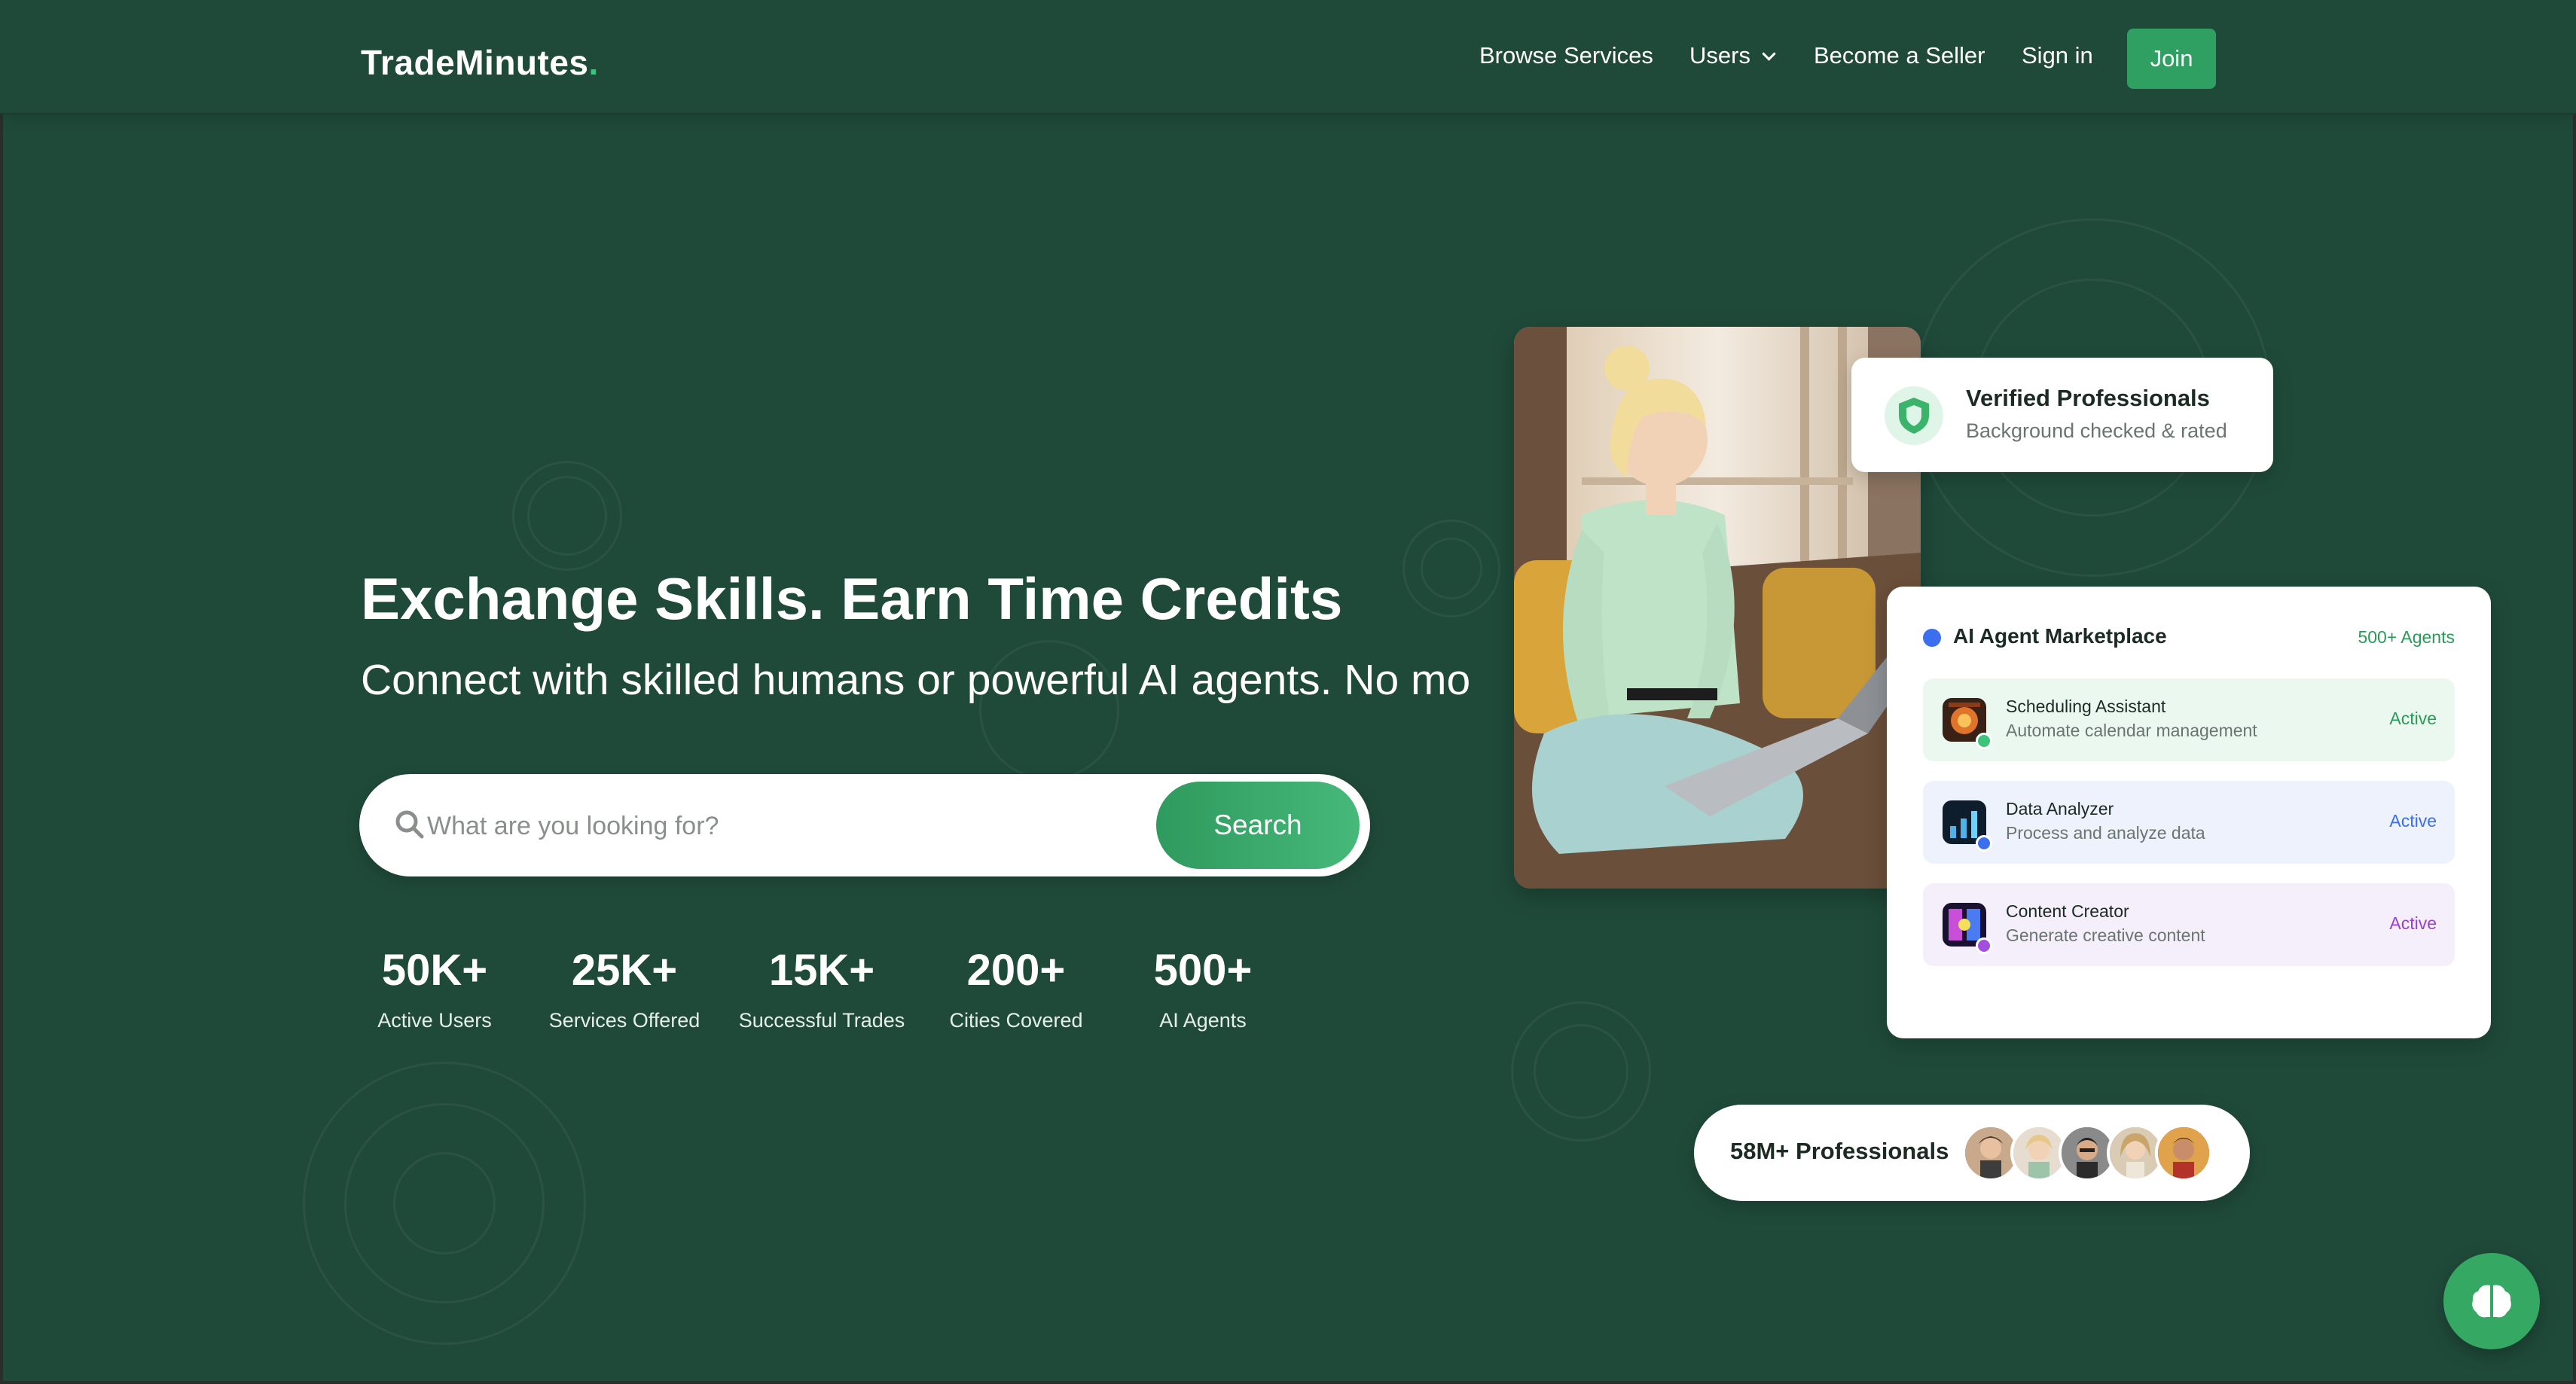 The image size is (2576, 1384). Describe the element at coordinates (1566, 56) in the screenshot. I see `nav-browse-services: Browse Services` at that location.